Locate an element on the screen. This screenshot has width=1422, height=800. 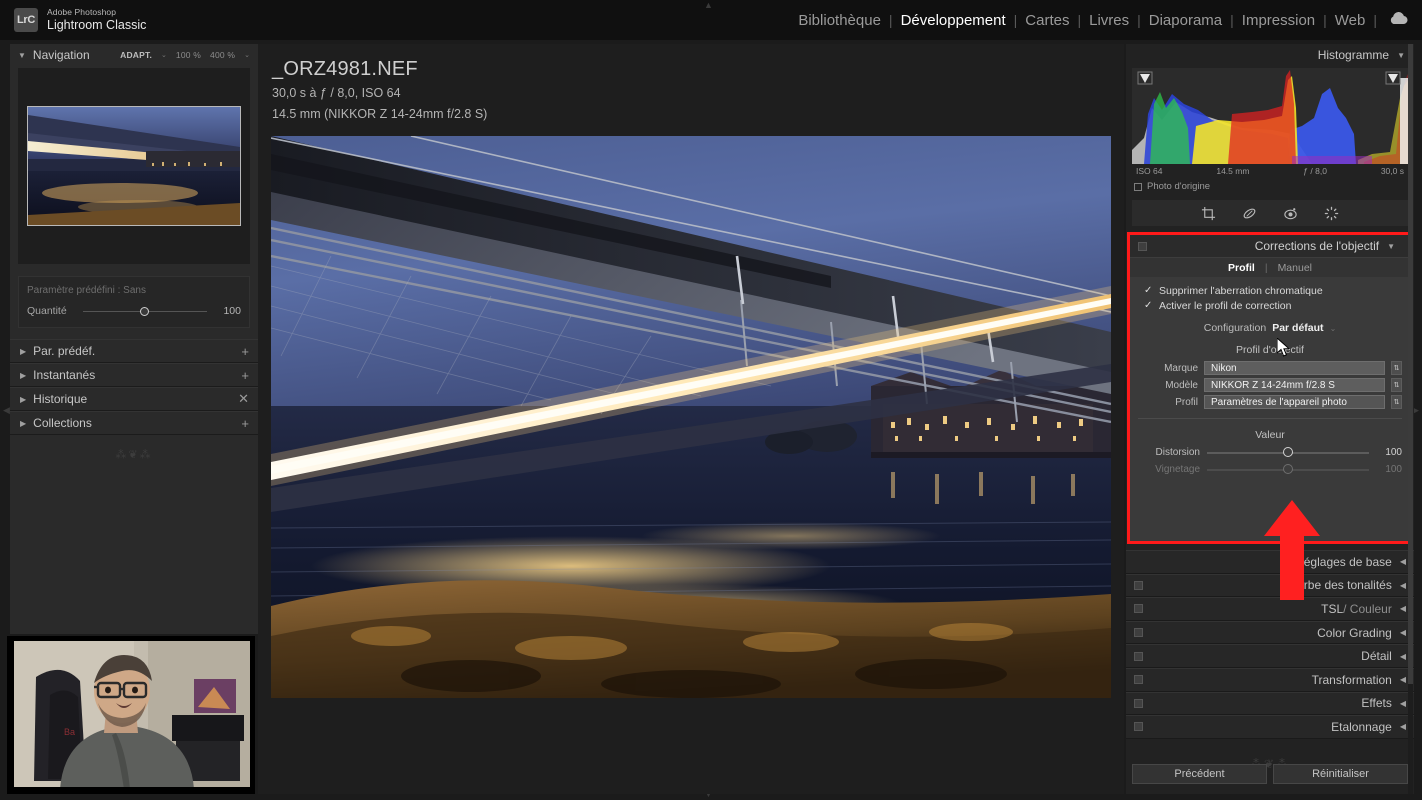
histogram-focal: 14.5 mm is located at coordinates (1232, 171).